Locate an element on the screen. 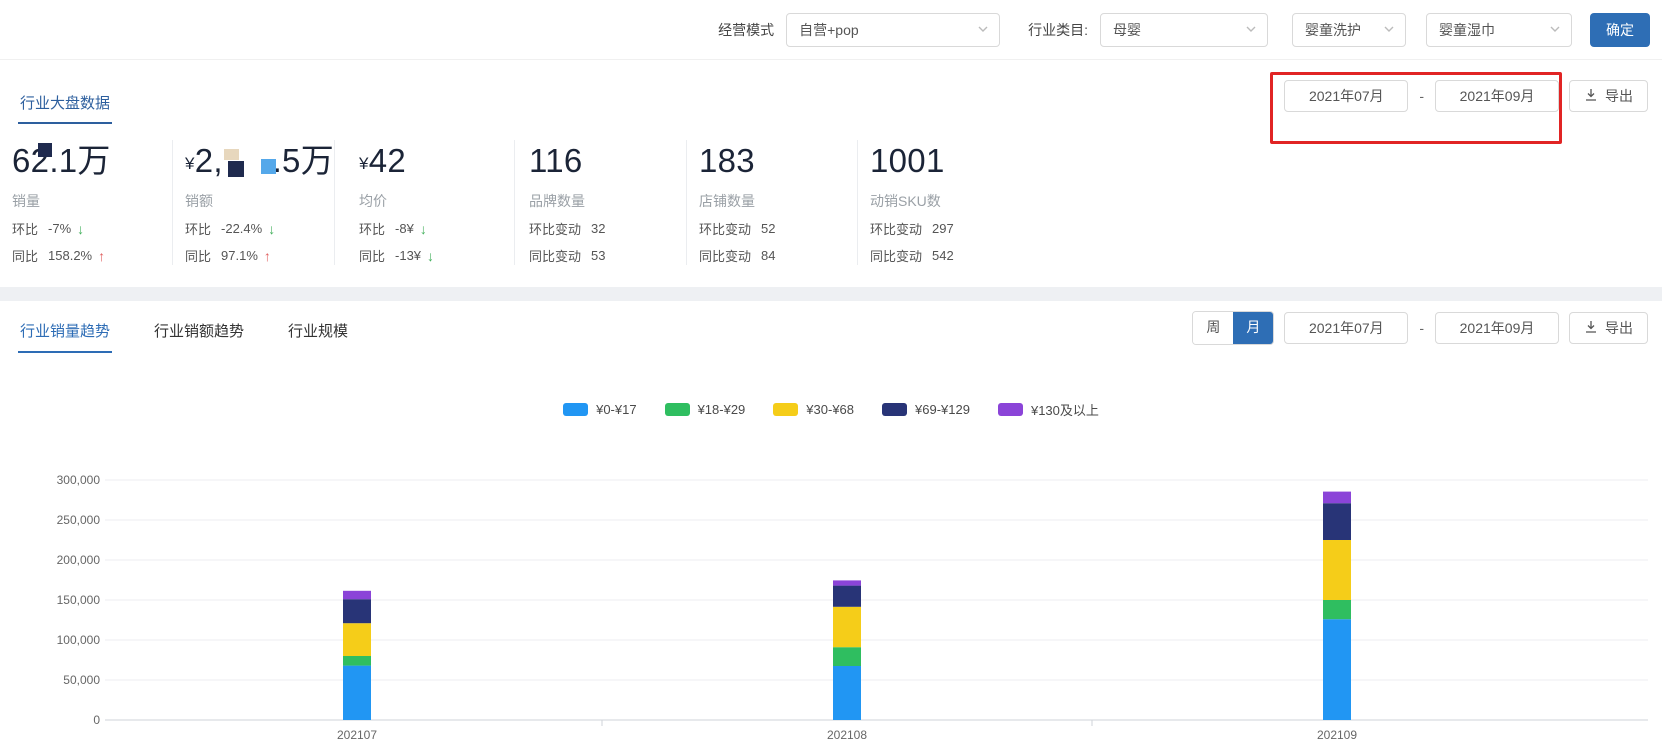  legend-item: ¥30-¥68 is located at coordinates (813, 409).